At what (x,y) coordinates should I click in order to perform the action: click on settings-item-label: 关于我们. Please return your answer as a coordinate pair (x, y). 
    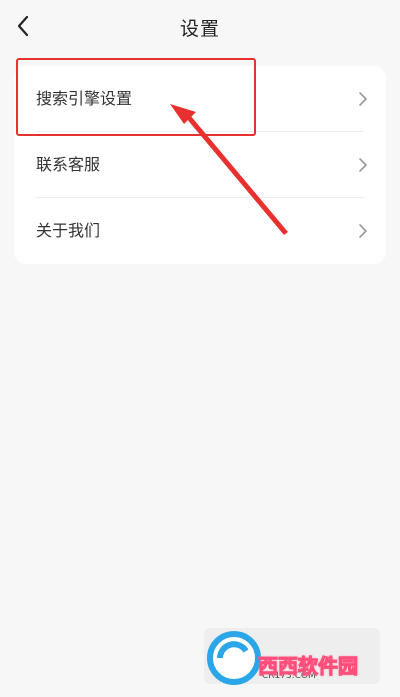
    Looking at the image, I should click on (68, 230).